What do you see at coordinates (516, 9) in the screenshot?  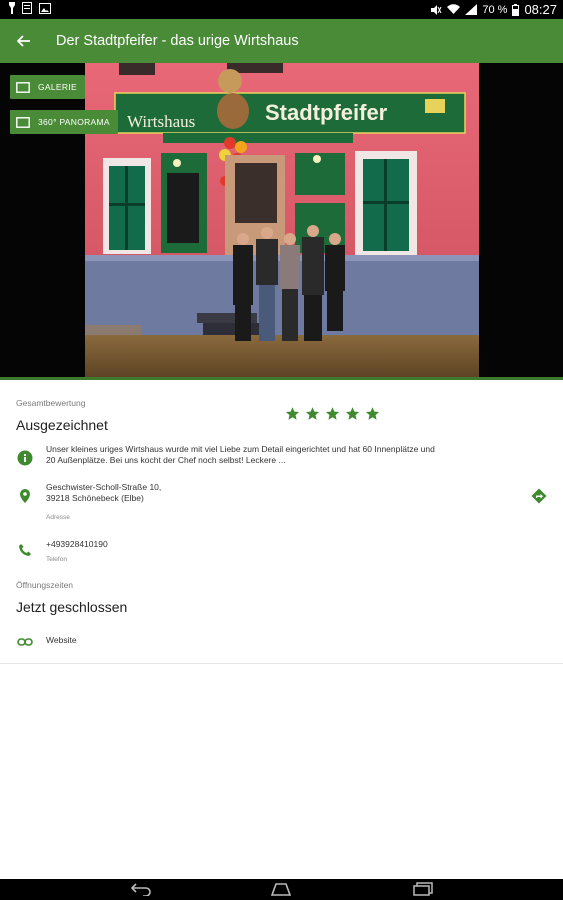 I see `battery-icon` at bounding box center [516, 9].